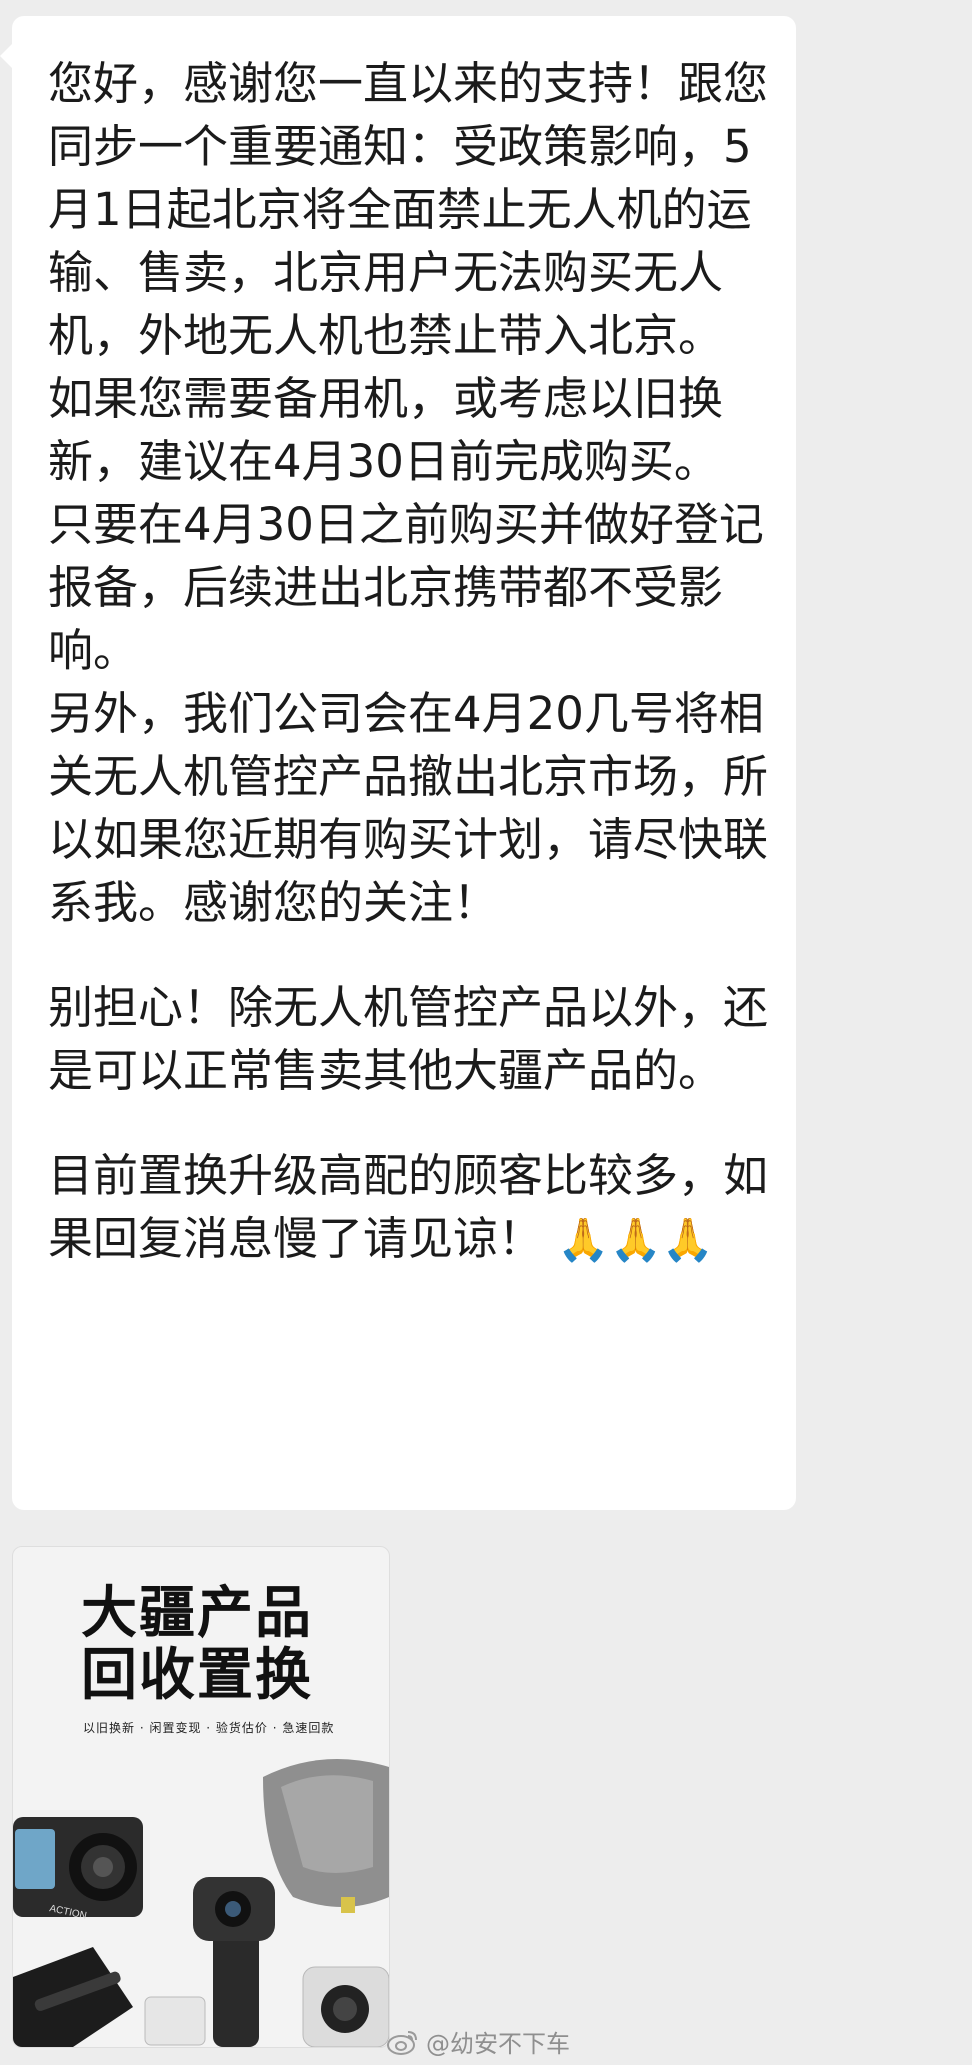 The width and height of the screenshot is (972, 2065). I want to click on message-paragraph-6: 目前置换升级高配的顾客比较多，如果回复消息慢了请见谅！ 🙏🙏🙏, so click(412, 1207).